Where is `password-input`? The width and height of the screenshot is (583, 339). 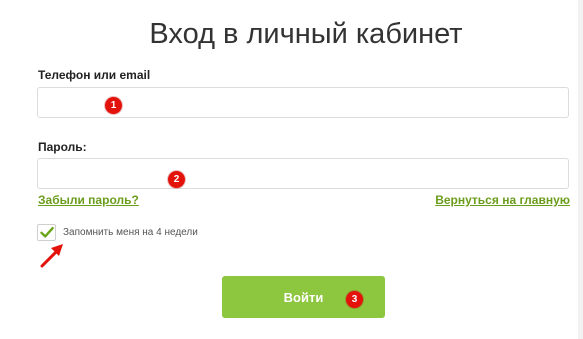 password-input is located at coordinates (303, 173).